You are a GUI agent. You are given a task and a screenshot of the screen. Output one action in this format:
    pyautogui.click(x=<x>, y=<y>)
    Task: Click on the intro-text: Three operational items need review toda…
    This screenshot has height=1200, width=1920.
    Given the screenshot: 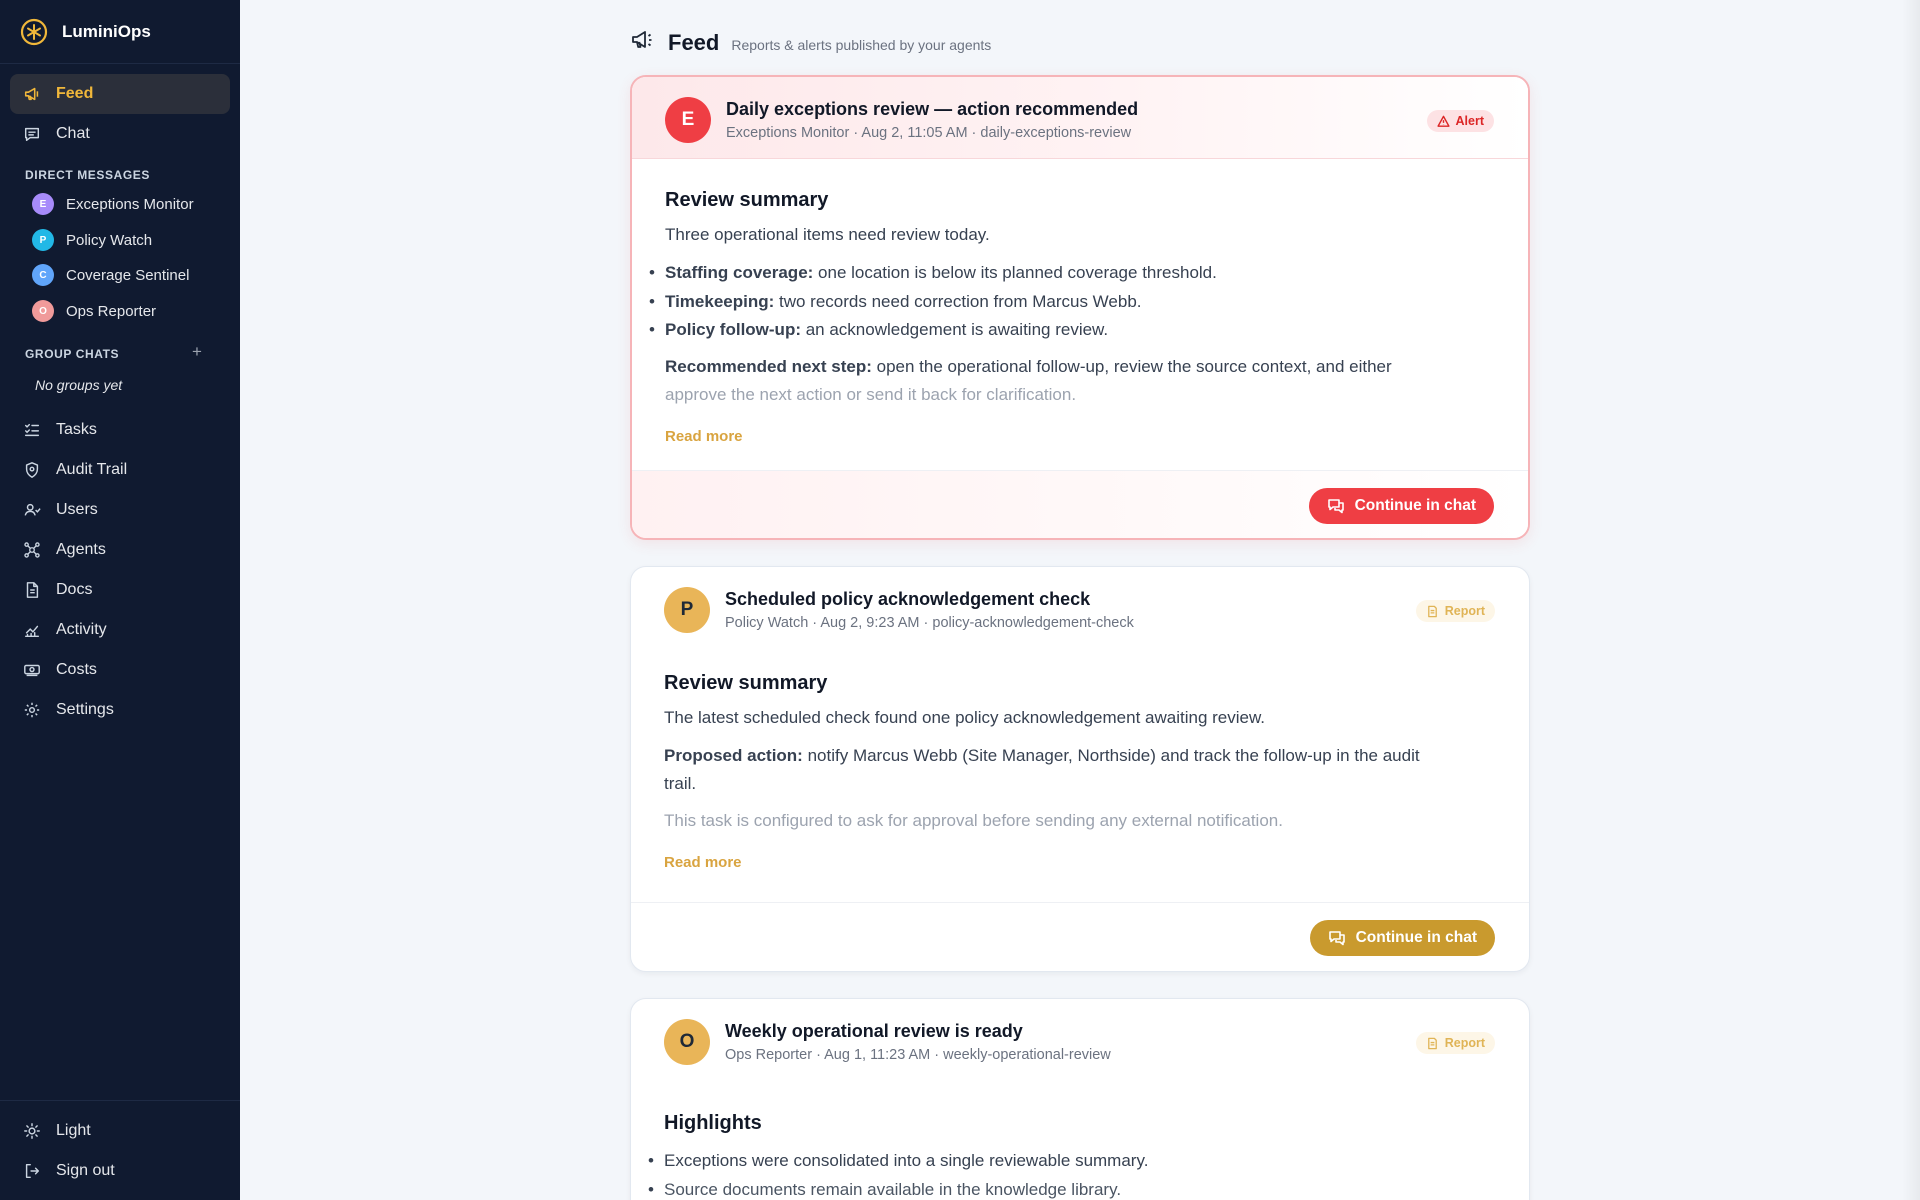 What is the action you would take?
    pyautogui.click(x=827, y=234)
    